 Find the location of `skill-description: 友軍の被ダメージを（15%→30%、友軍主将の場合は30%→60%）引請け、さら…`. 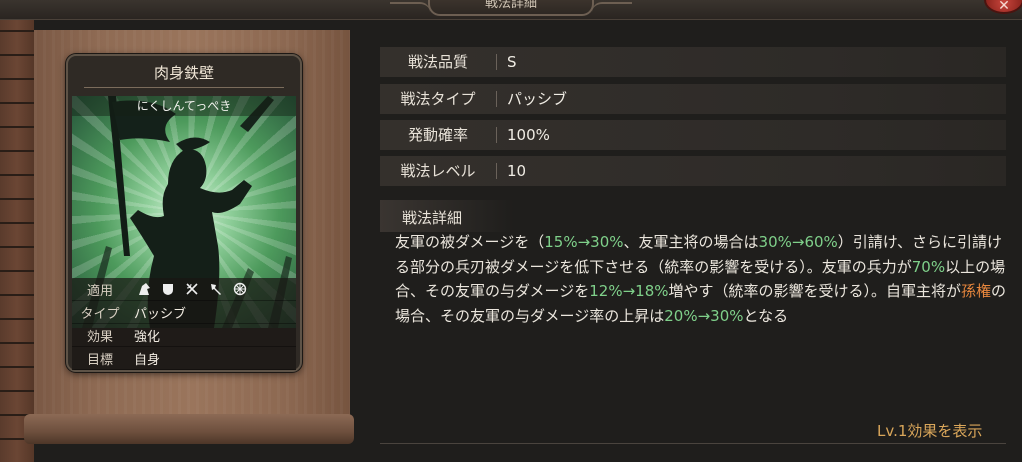

skill-description: 友軍の被ダメージを（15%→30%、友軍主将の場合は30%→60%）引請け、さら… is located at coordinates (703, 279).